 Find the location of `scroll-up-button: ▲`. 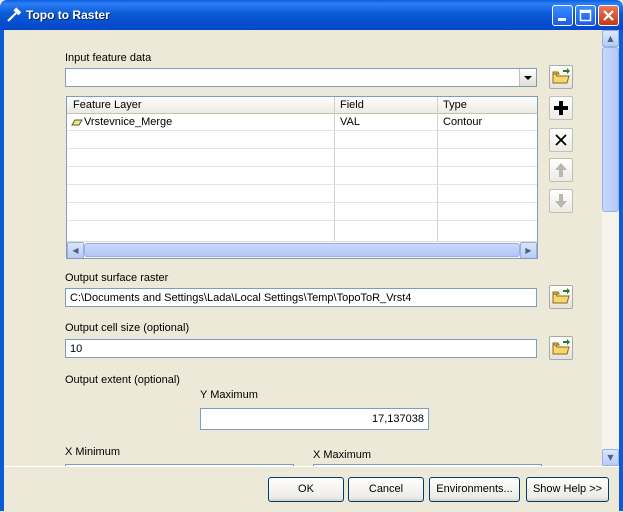

scroll-up-button: ▲ is located at coordinates (610, 38).